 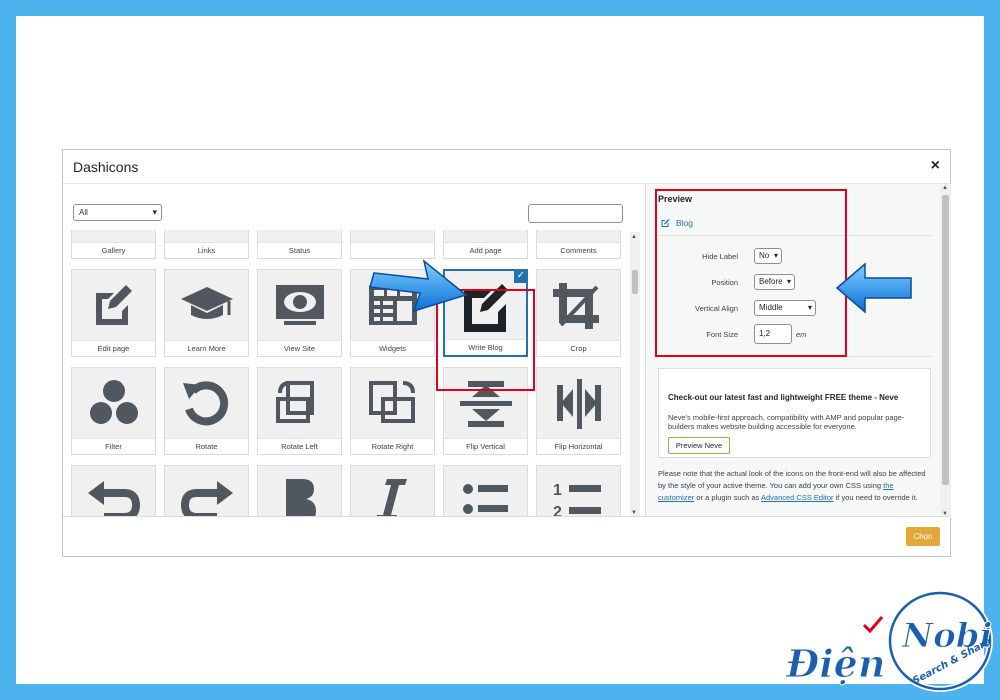 I want to click on image-rotate-left-icon, so click(x=299, y=404).